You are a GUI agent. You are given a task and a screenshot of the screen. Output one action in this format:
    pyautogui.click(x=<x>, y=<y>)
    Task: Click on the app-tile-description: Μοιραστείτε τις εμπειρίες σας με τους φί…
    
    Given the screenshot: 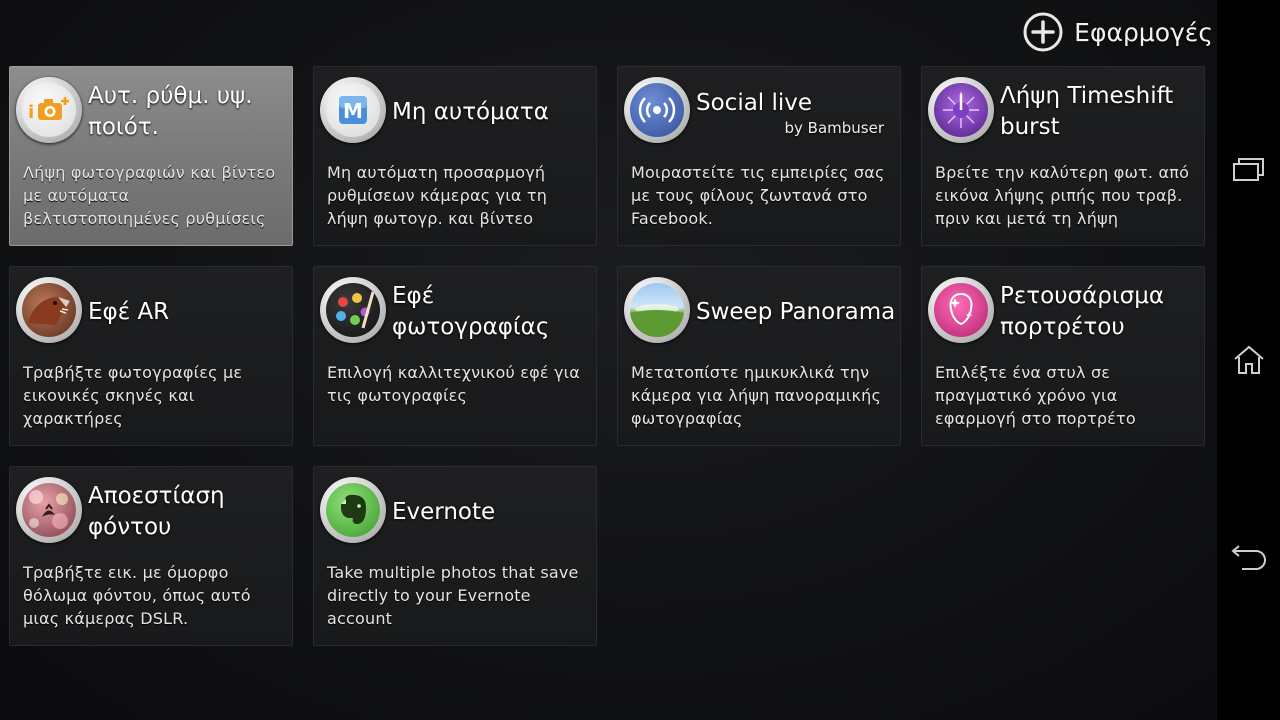 What is the action you would take?
    pyautogui.click(x=758, y=195)
    